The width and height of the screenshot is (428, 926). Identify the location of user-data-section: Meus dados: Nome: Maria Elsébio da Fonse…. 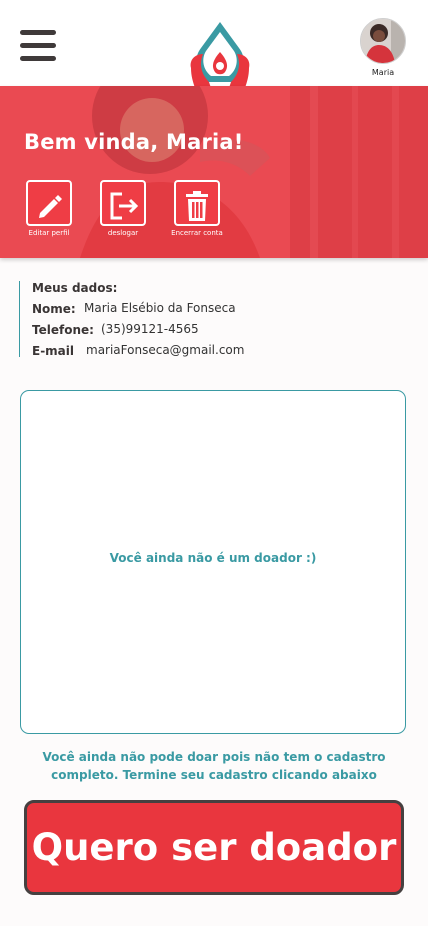
(209, 319).